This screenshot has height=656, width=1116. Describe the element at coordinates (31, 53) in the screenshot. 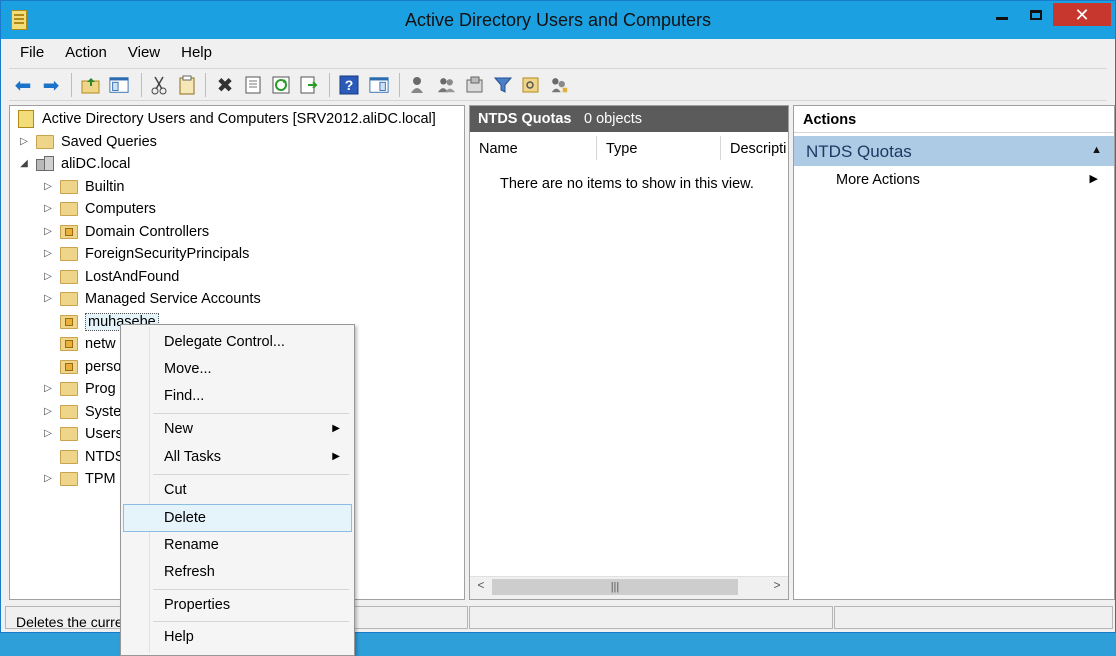

I see `menu-file: File` at that location.